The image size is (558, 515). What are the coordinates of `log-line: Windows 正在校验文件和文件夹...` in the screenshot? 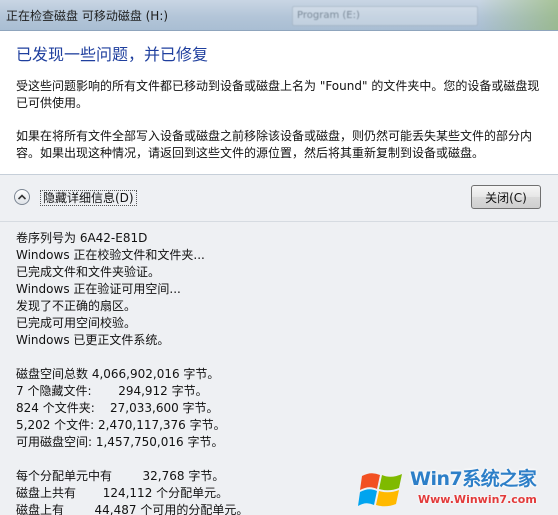 It's located at (110, 255).